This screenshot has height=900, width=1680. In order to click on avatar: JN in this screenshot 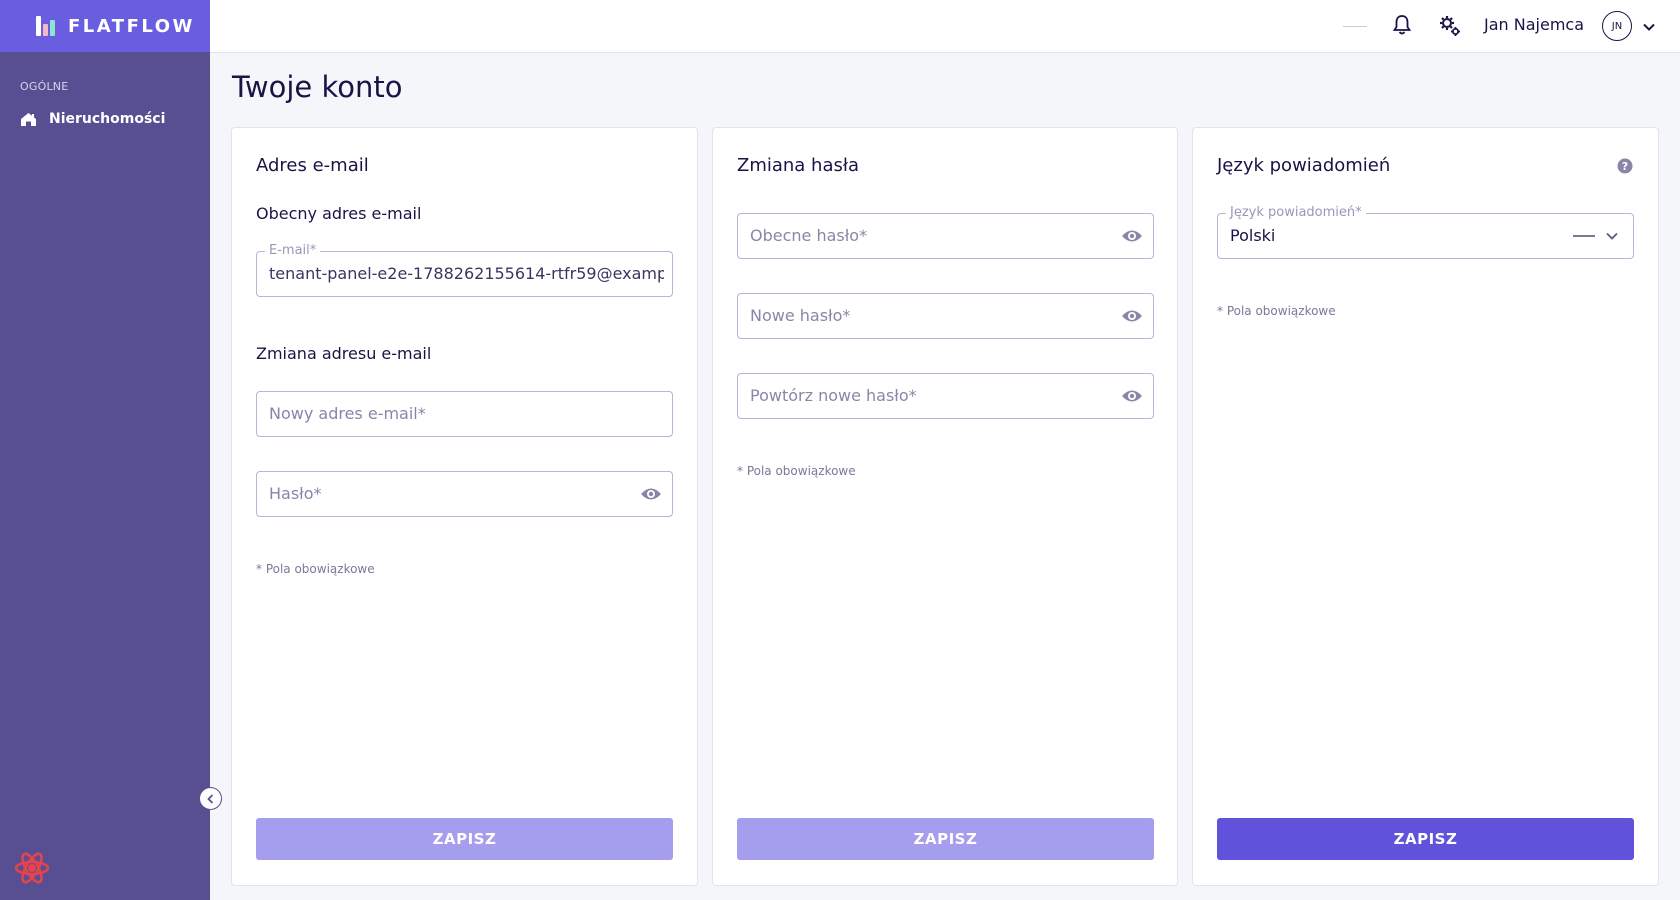, I will do `click(1617, 26)`.